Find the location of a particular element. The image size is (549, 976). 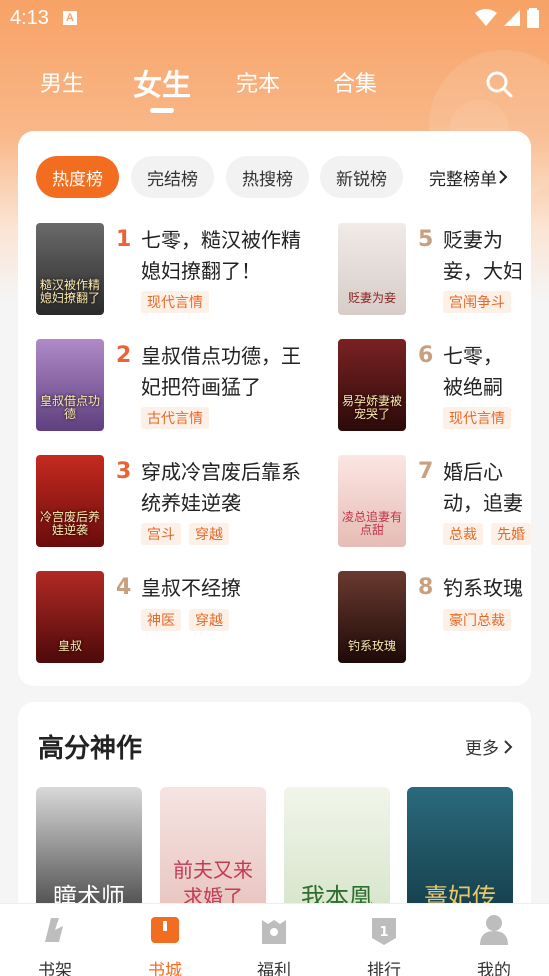

more-link: 更多 is located at coordinates (489, 746).